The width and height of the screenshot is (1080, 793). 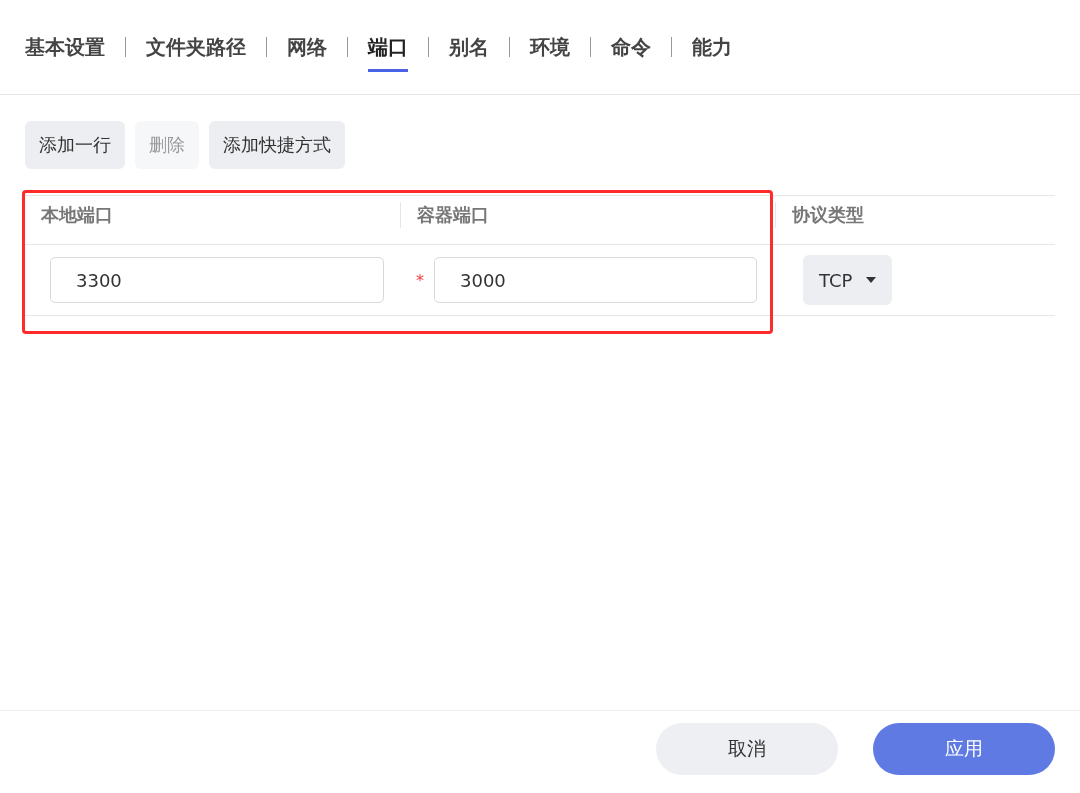 What do you see at coordinates (388, 47) in the screenshot?
I see `tab: 端口` at bounding box center [388, 47].